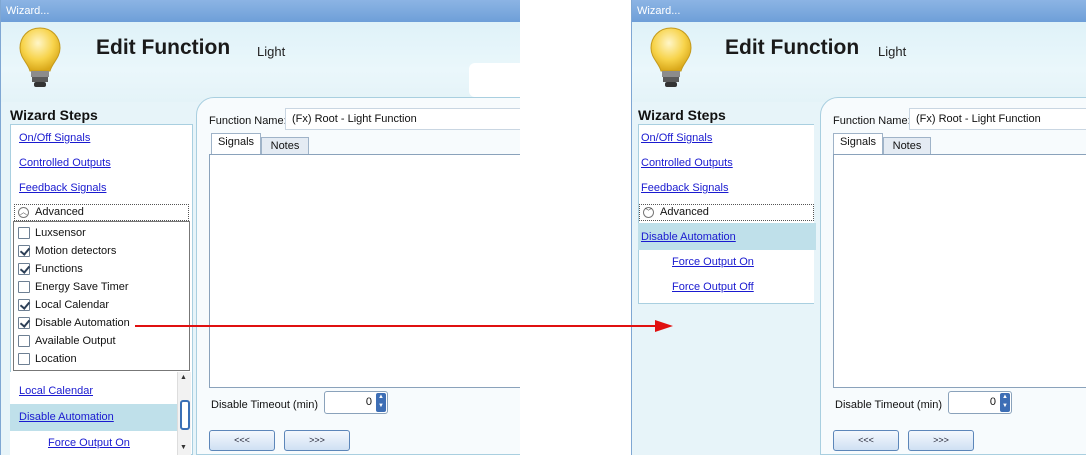 This screenshot has width=1086, height=455. What do you see at coordinates (59, 269) in the screenshot?
I see `option-label: Functions` at bounding box center [59, 269].